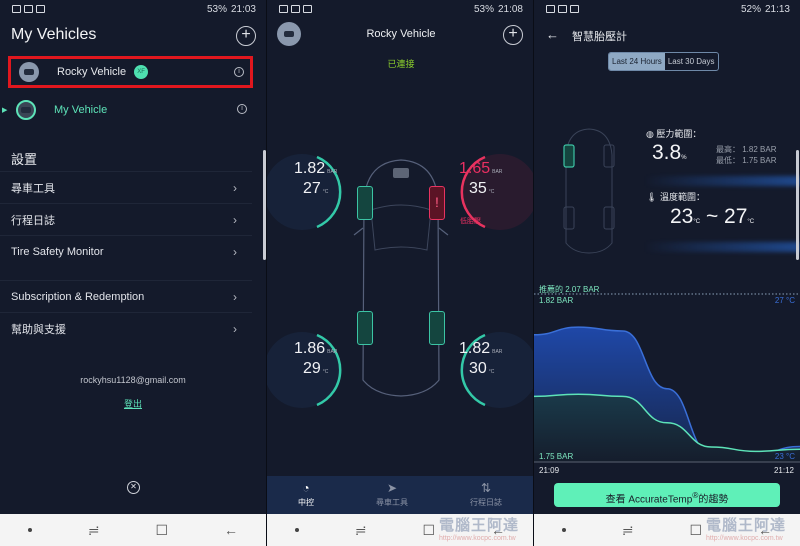 The height and width of the screenshot is (546, 800). What do you see at coordinates (746, 160) in the screenshot?
I see `pressure-min: 最低： 1.75 BAR` at bounding box center [746, 160].